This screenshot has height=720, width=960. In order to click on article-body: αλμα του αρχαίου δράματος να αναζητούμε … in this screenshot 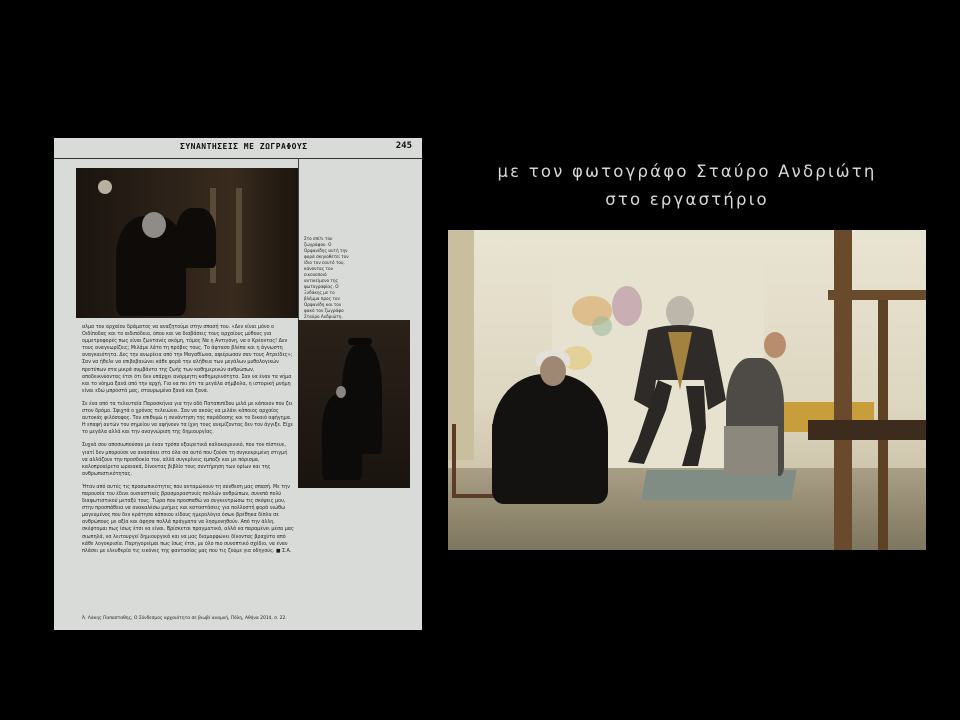, I will do `click(188, 442)`.